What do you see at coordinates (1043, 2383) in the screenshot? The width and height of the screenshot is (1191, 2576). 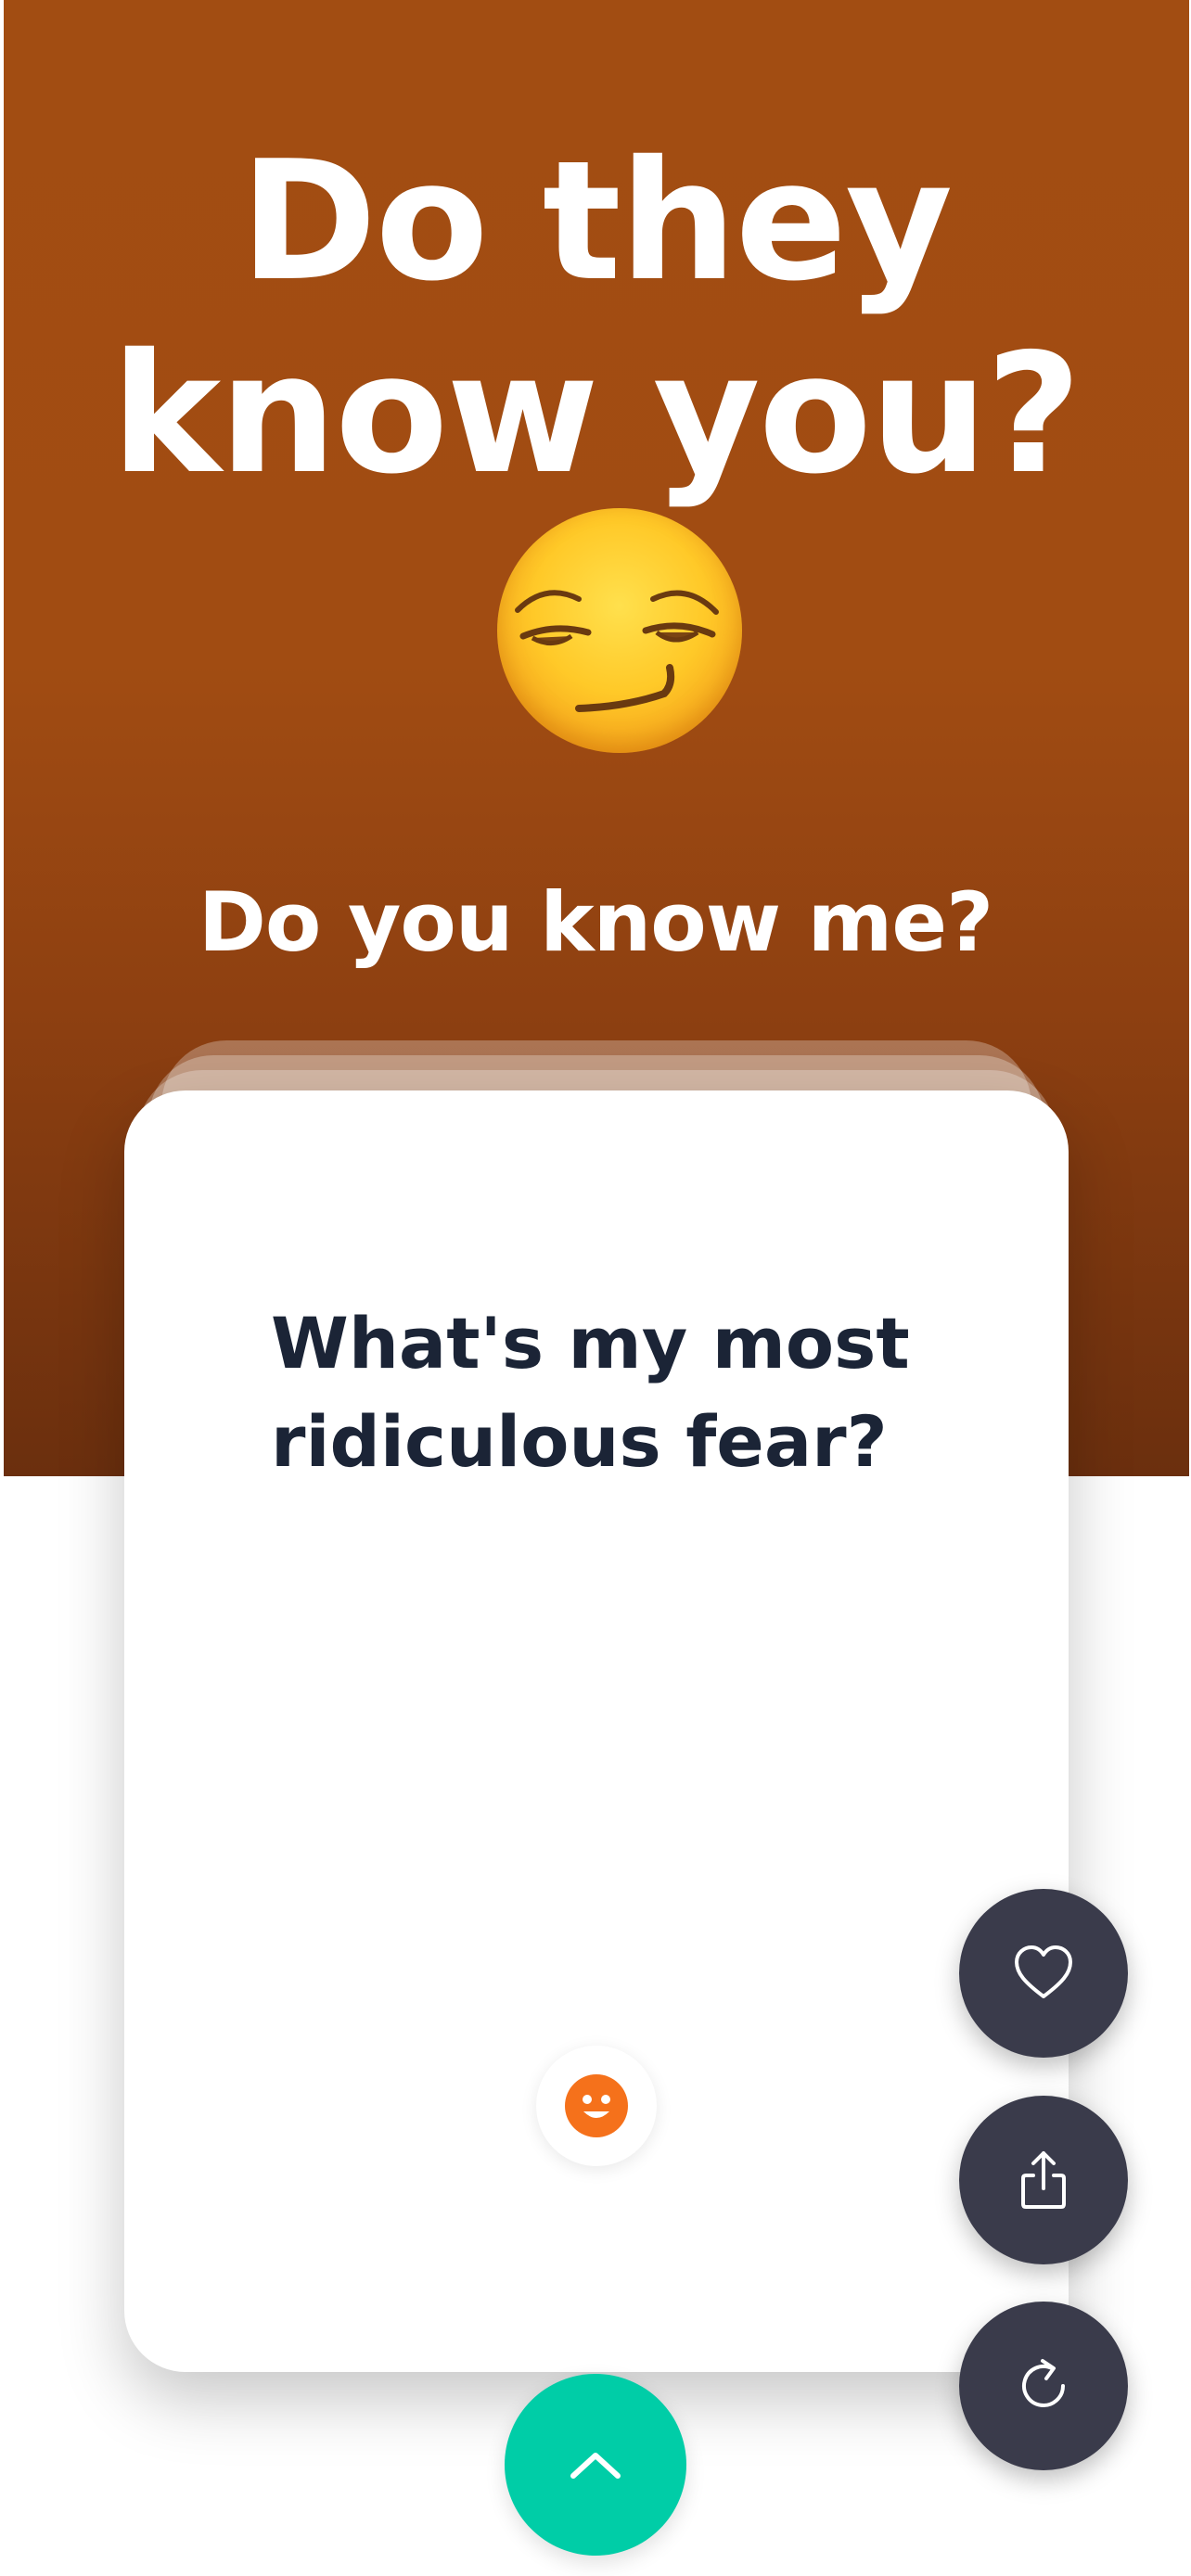 I see `refresh-icon` at bounding box center [1043, 2383].